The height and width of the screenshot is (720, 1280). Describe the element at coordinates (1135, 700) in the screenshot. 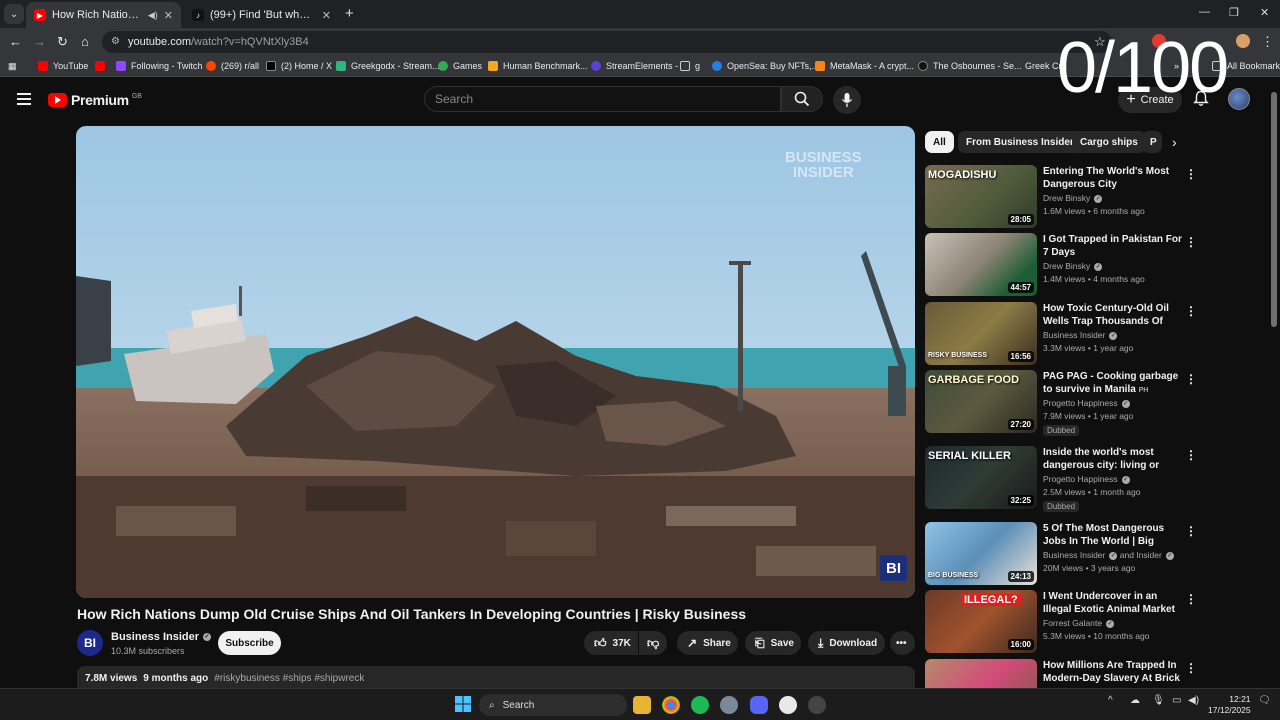

I see `onedrive-icon: ☁` at that location.